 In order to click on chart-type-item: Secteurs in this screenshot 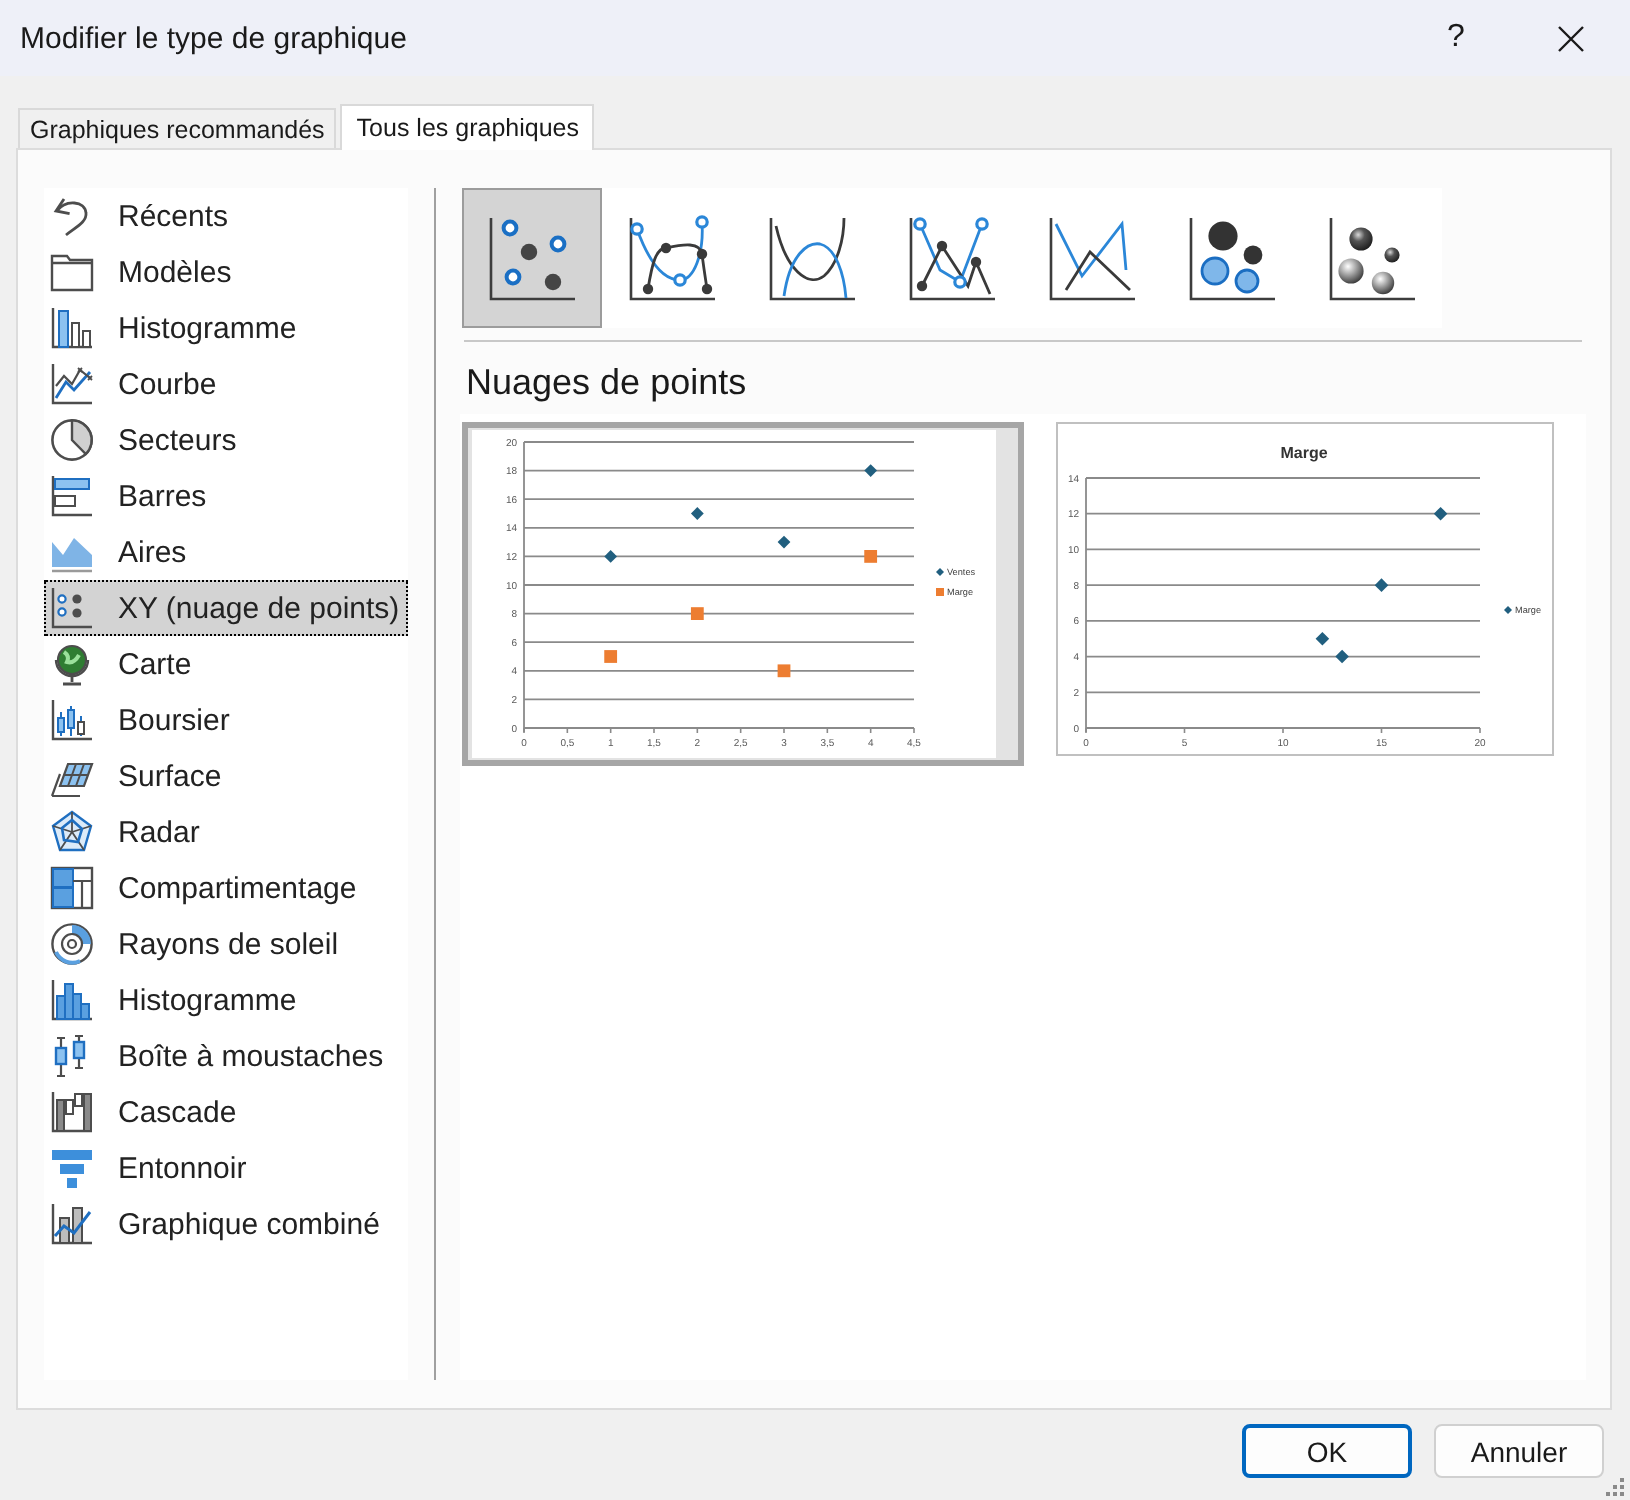, I will do `click(226, 440)`.